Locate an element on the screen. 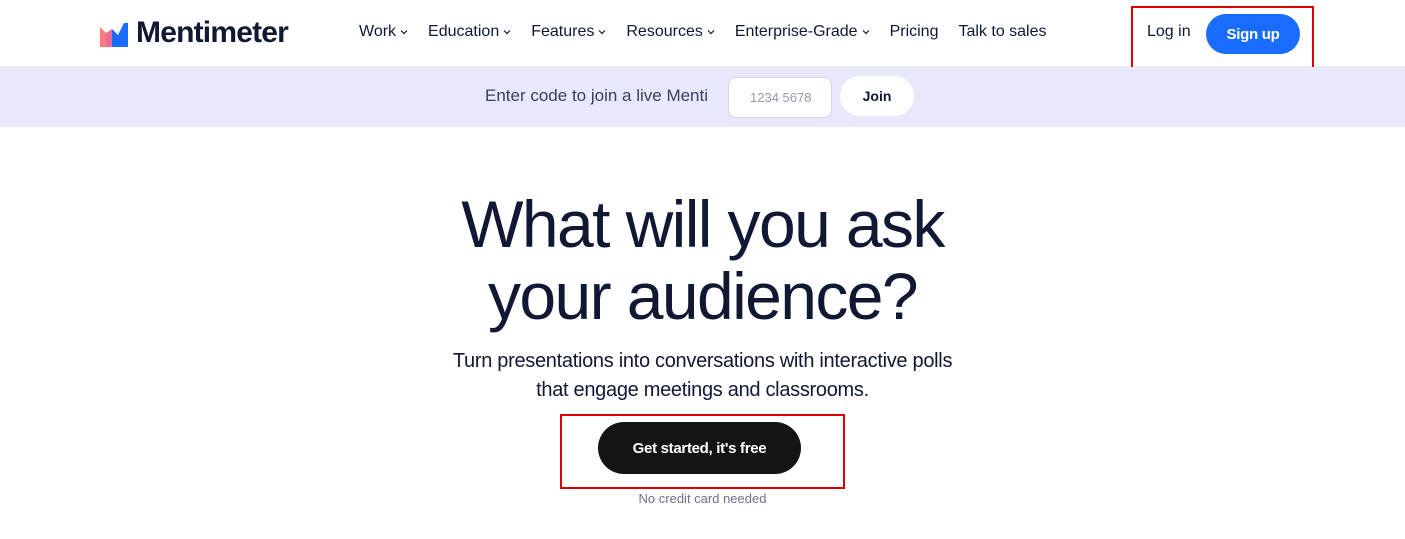 This screenshot has width=1405, height=539. mentimeter-logo: Mentimeter is located at coordinates (194, 32).